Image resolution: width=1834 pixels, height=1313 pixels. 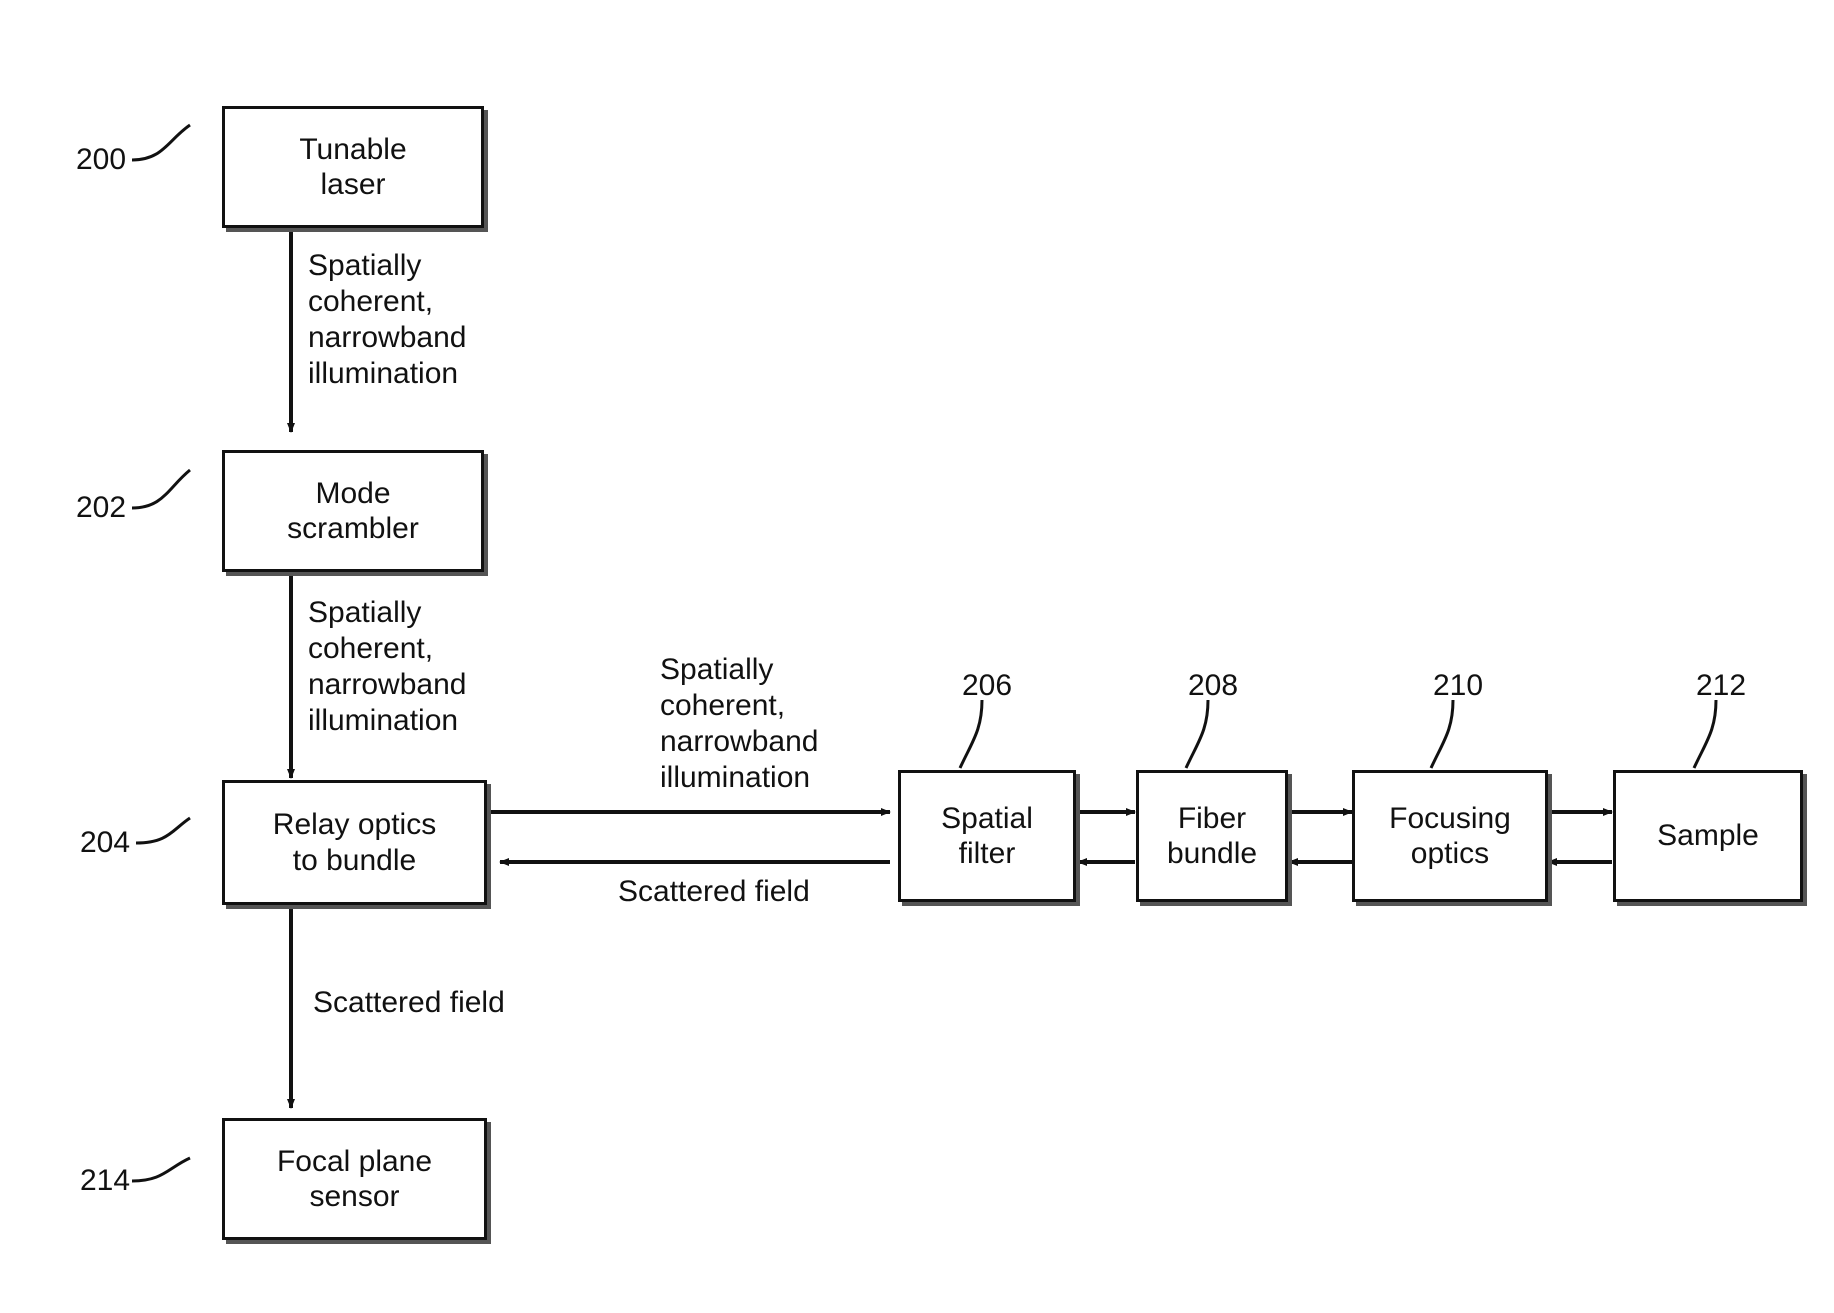 I want to click on ref-label-208: 208, so click(x=1213, y=685).